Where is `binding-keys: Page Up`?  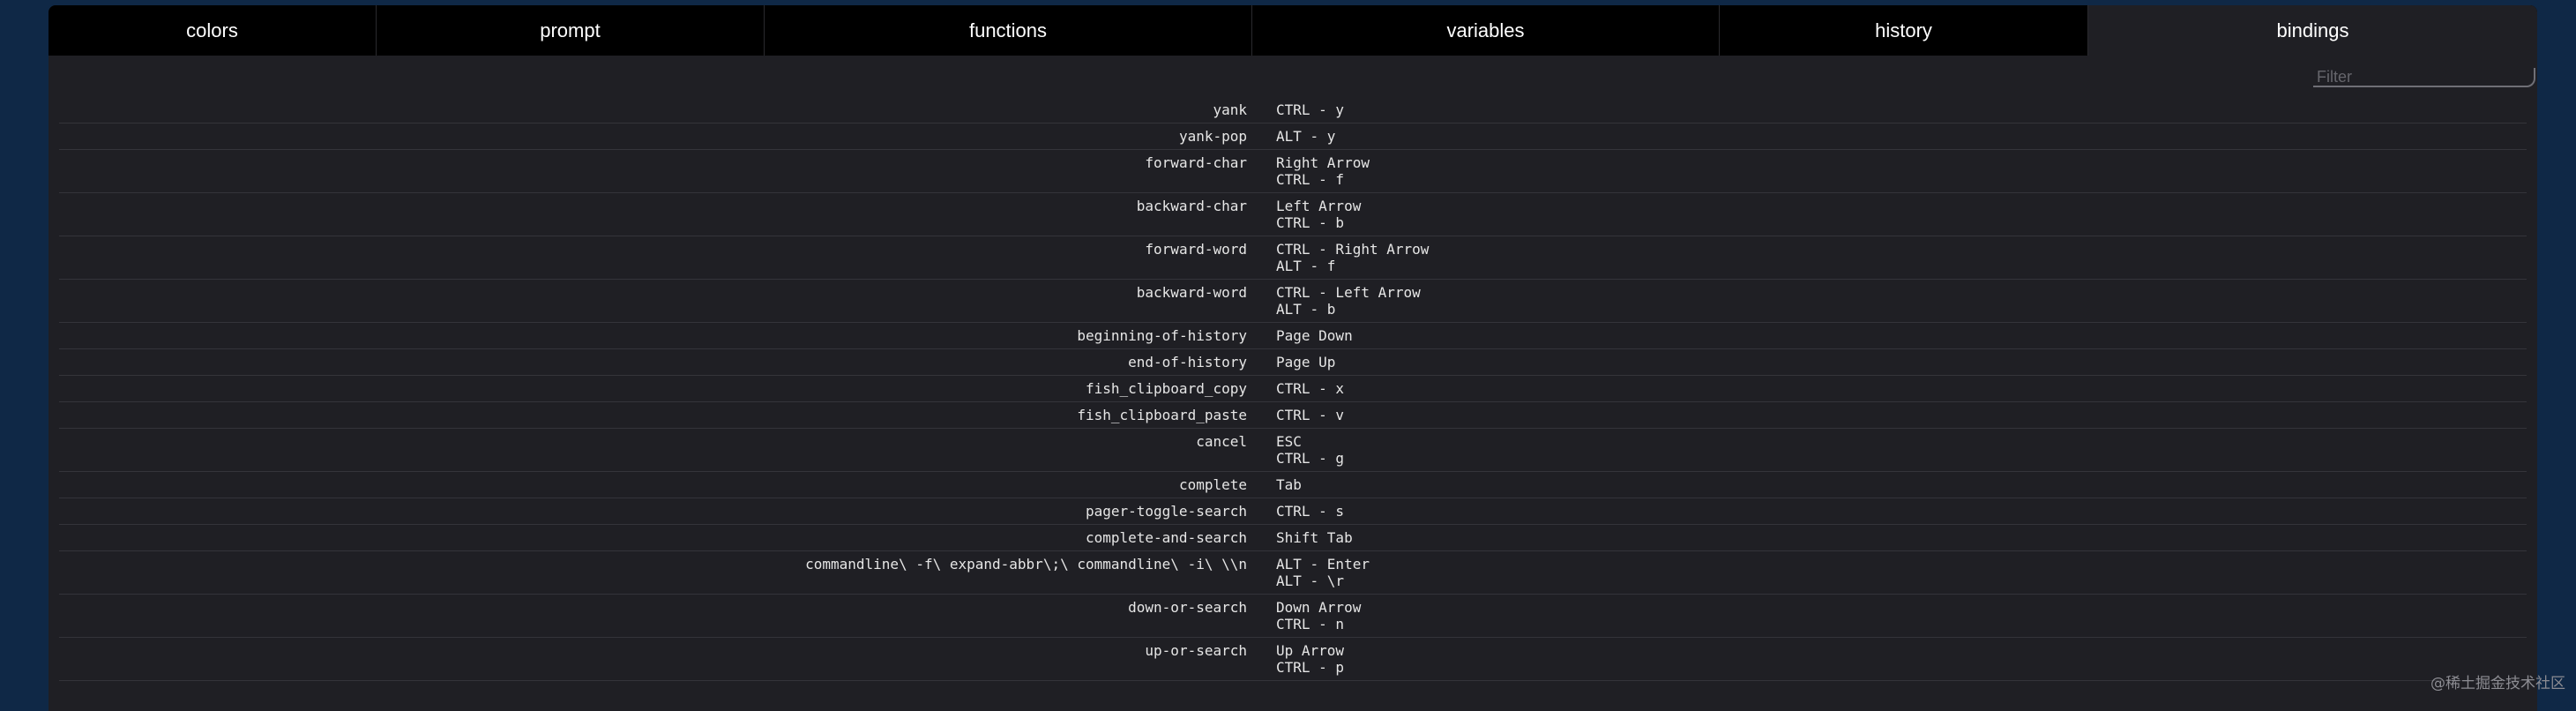 binding-keys: Page Up is located at coordinates (1901, 362).